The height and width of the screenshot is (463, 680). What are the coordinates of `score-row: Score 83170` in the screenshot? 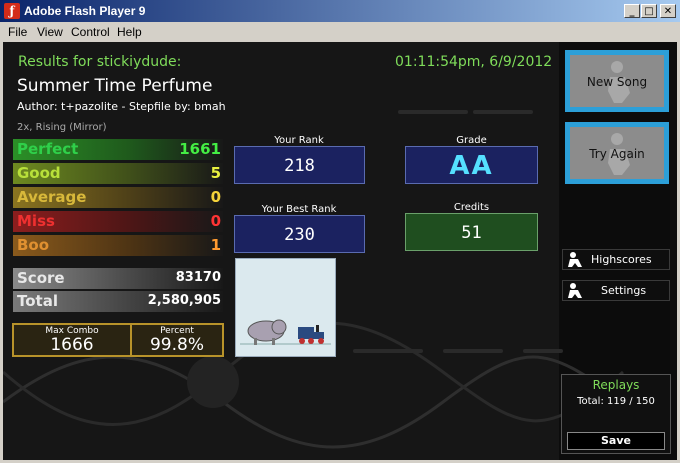 It's located at (118, 278).